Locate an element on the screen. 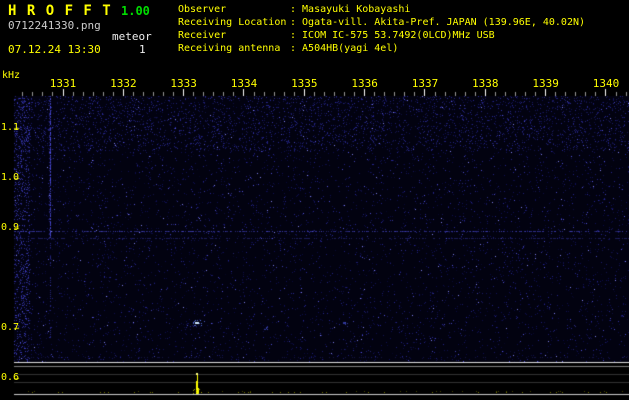 This screenshot has height=400, width=629. freq-tick-label: 0.6 is located at coordinates (10, 377).